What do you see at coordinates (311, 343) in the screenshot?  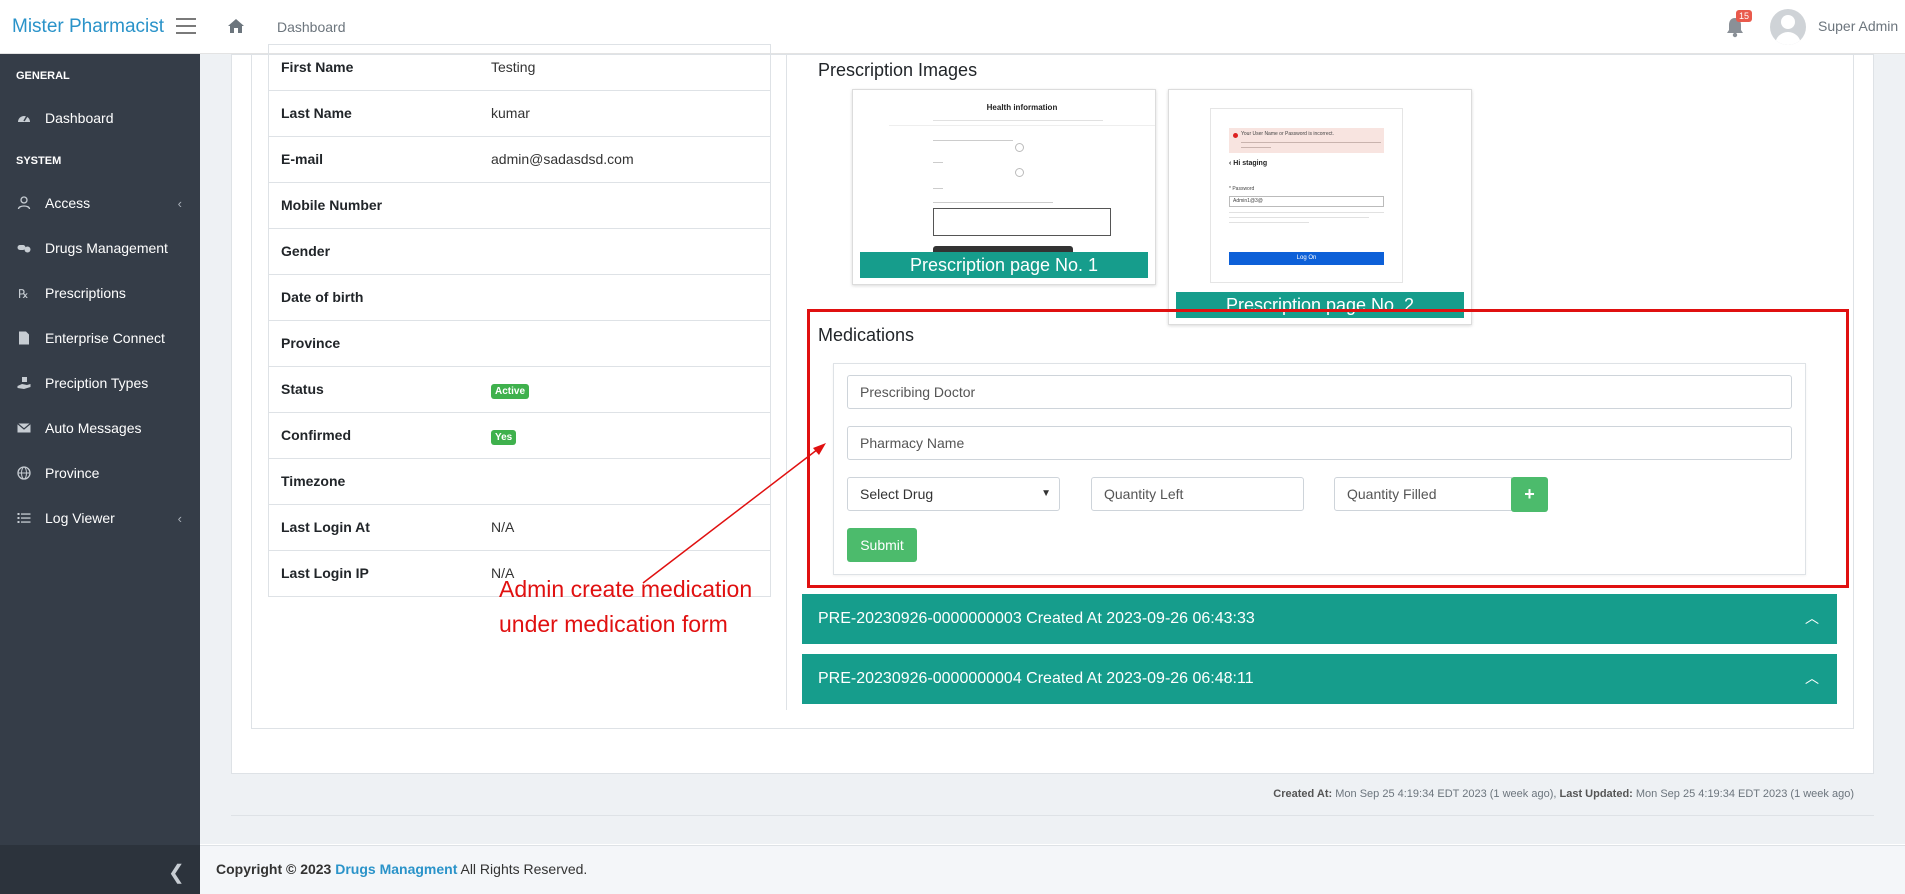 I see `row-label: Province` at bounding box center [311, 343].